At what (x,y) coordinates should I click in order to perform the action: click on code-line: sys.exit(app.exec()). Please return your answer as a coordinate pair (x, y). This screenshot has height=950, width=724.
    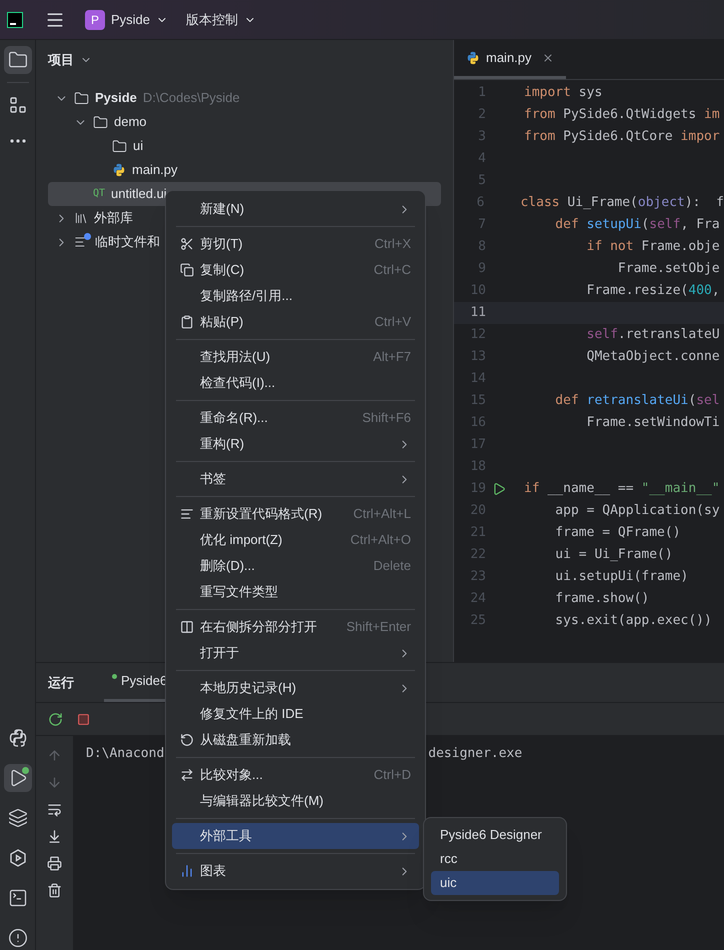
    Looking at the image, I should click on (633, 621).